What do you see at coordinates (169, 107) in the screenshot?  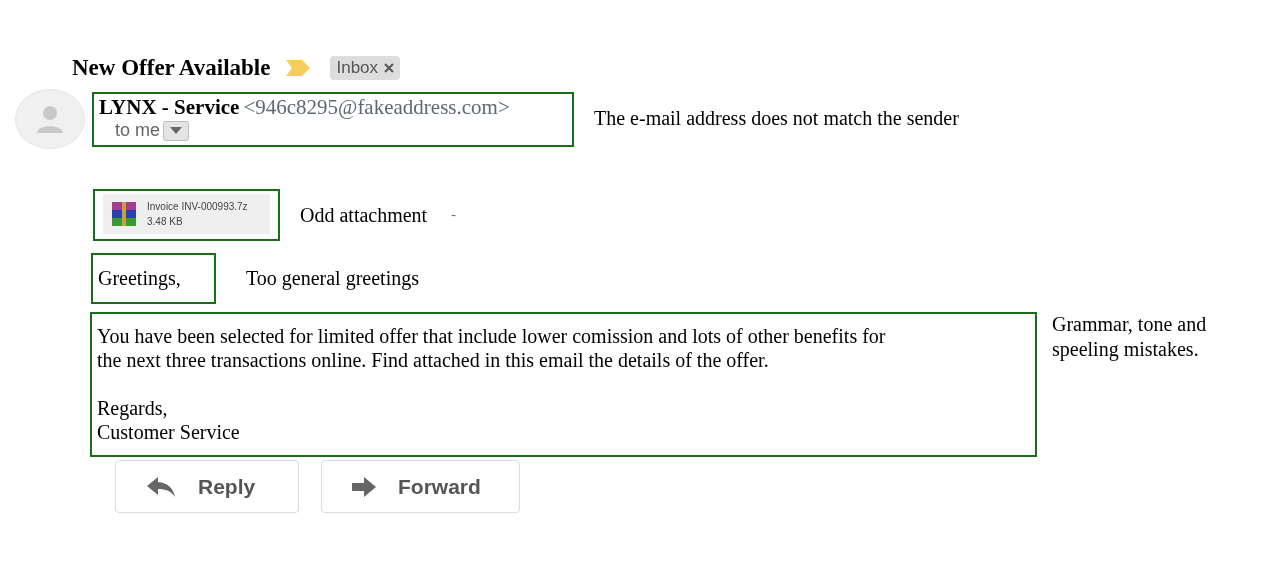 I see `sender-name: LYNX - Service` at bounding box center [169, 107].